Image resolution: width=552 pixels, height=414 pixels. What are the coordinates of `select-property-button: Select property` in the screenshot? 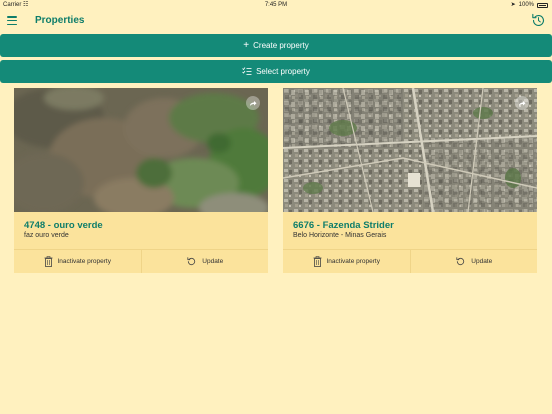 It's located at (276, 71).